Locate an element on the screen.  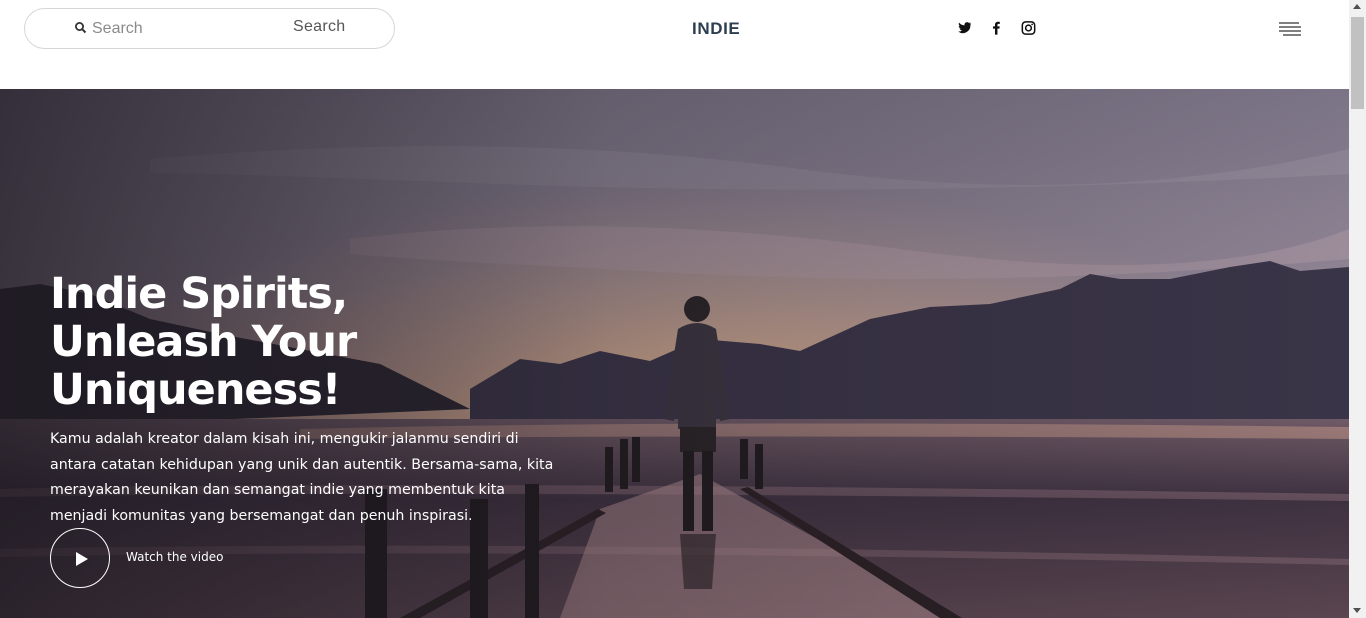
hero-title-line: Unleash Your is located at coordinates (203, 342).